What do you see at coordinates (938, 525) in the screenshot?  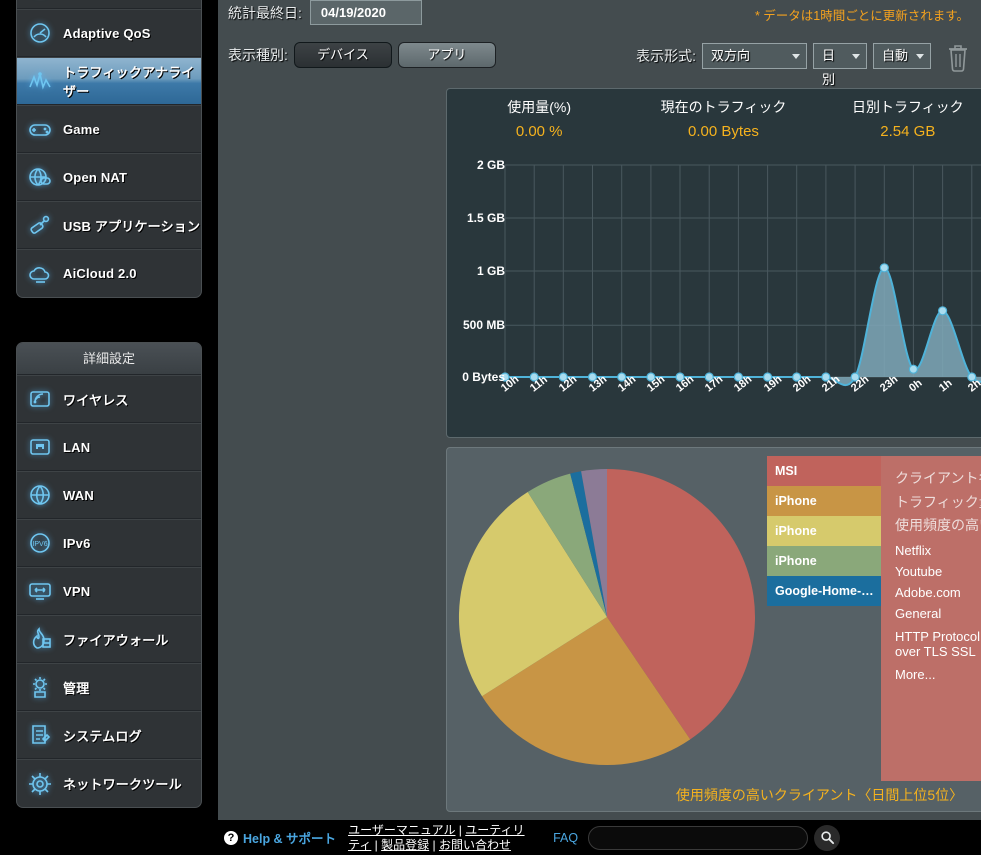 I see `detail-top-apps-label: 使用頻度の高いアプリ〈上位5位〉:` at bounding box center [938, 525].